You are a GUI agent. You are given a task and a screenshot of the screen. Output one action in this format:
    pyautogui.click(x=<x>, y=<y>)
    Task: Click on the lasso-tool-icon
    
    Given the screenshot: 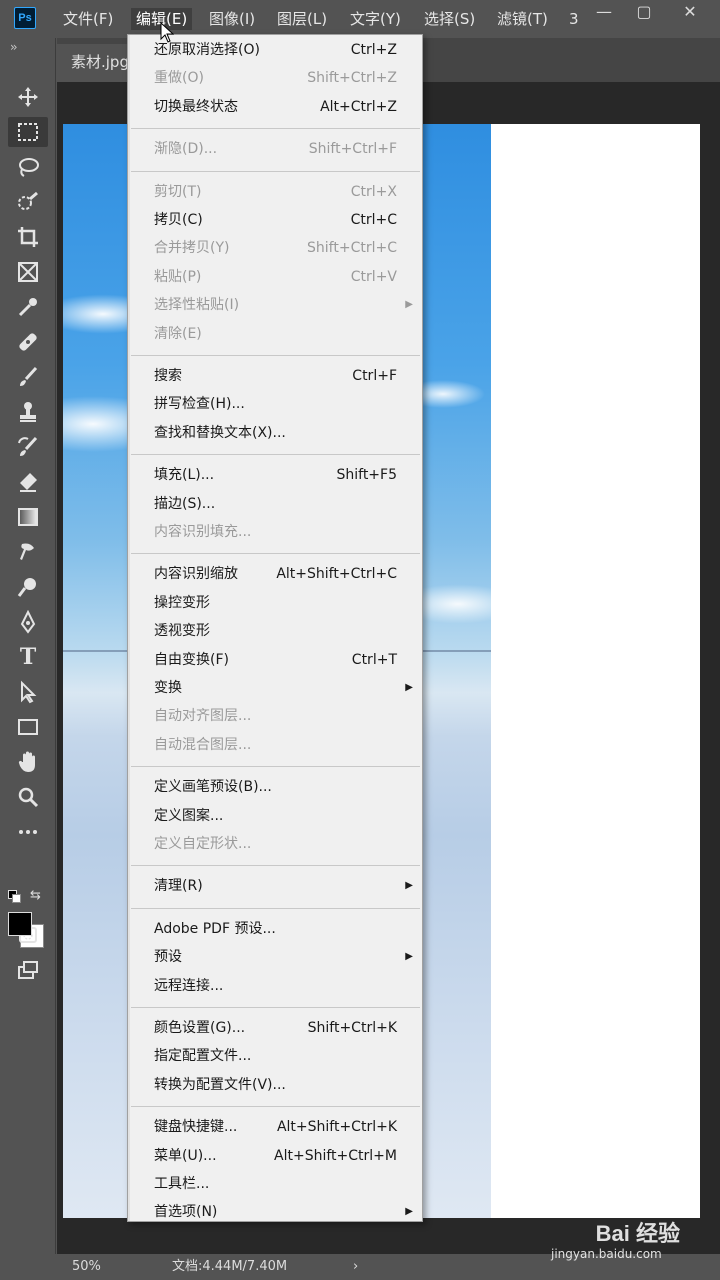 What is the action you would take?
    pyautogui.click(x=28, y=167)
    